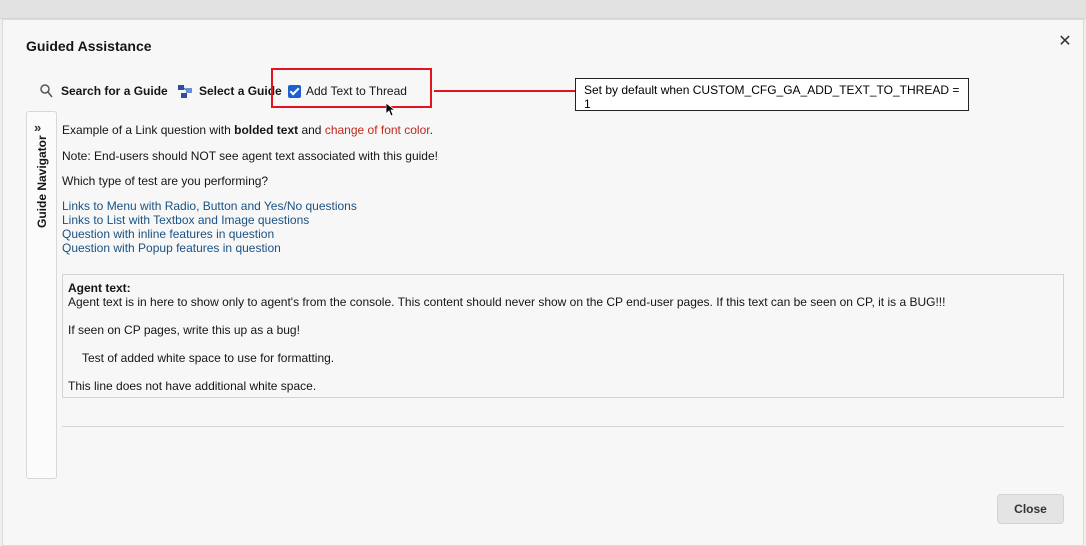 This screenshot has height=546, width=1086. I want to click on guide-navigator-label: Guide Navigator, so click(42, 181).